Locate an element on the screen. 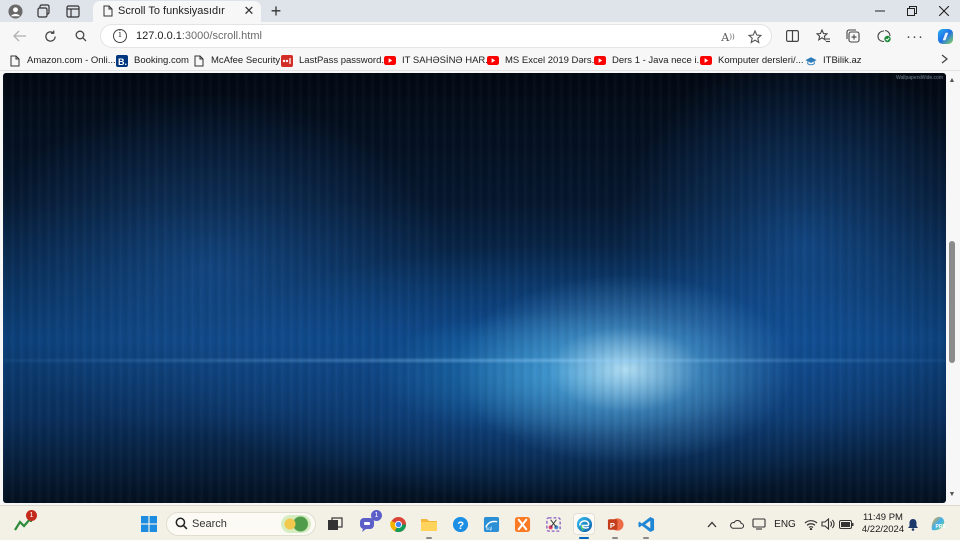 Image resolution: width=960 pixels, height=540 pixels. site-info-icon: i is located at coordinates (120, 36).